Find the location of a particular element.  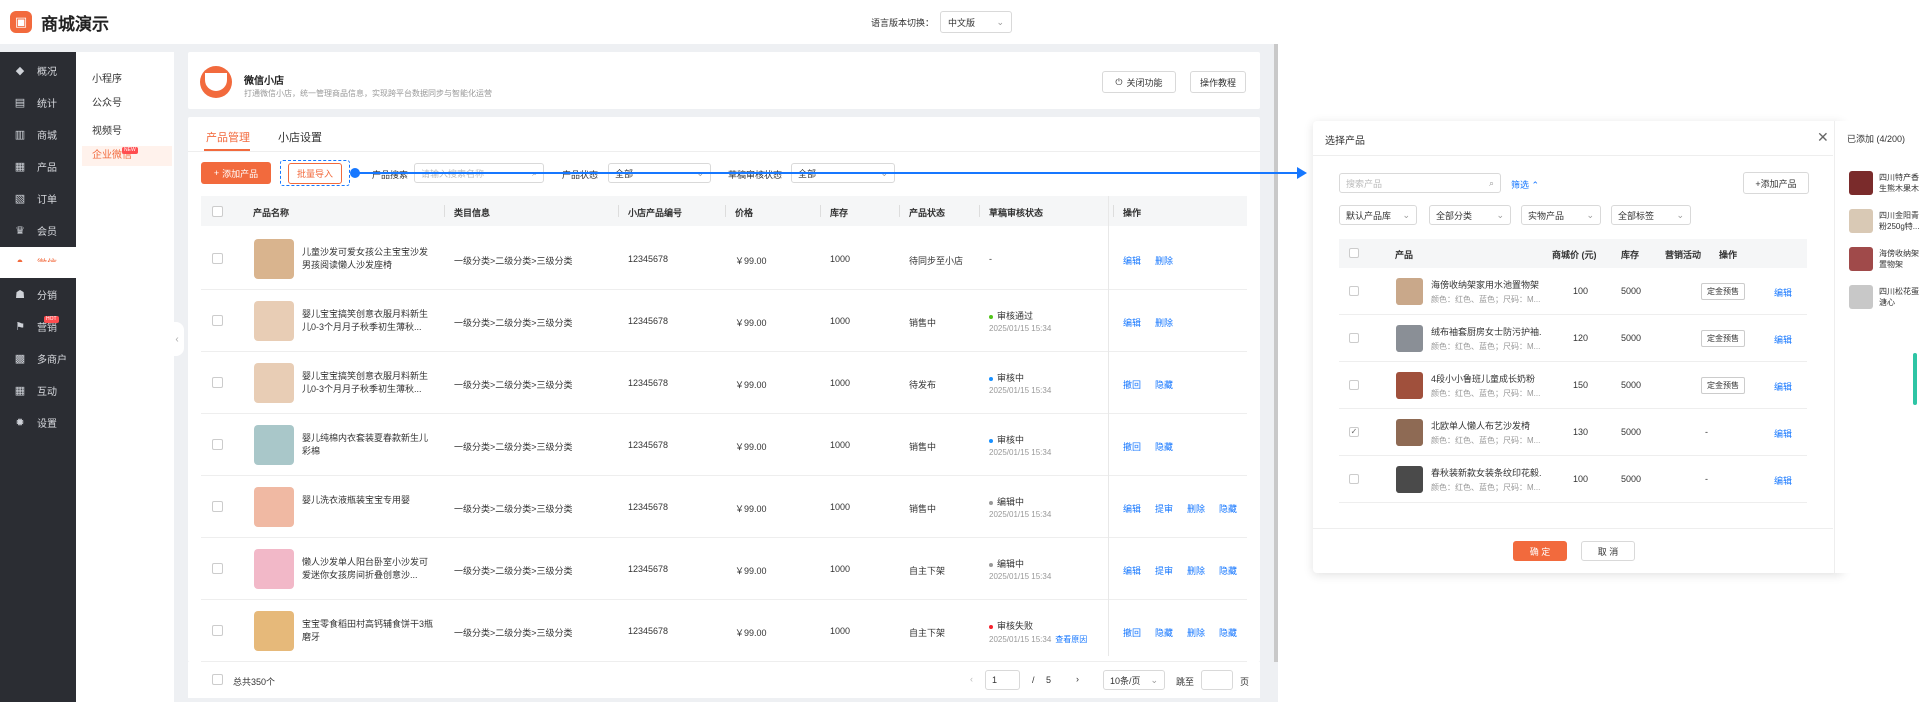

collapse-sidebar-button: ‹ is located at coordinates (177, 339).